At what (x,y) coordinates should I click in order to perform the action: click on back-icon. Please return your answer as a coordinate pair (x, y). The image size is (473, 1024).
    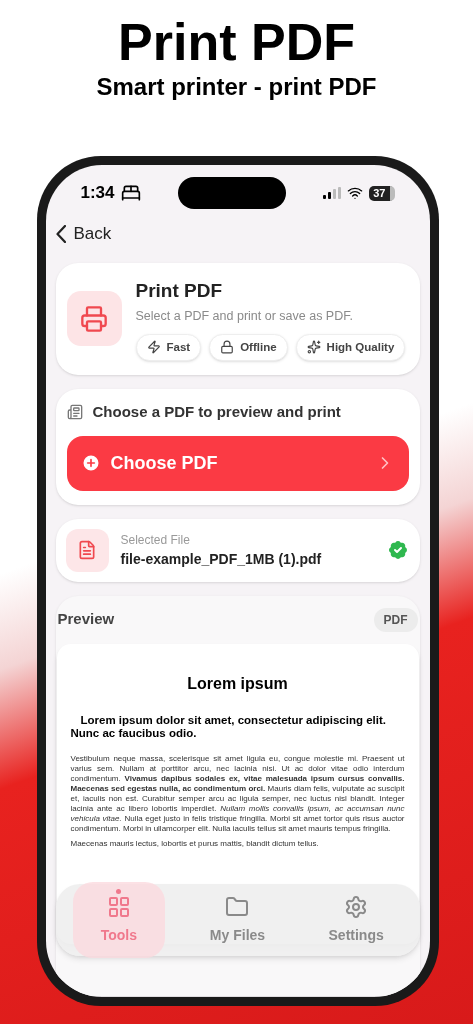
    Looking at the image, I should click on (60, 233).